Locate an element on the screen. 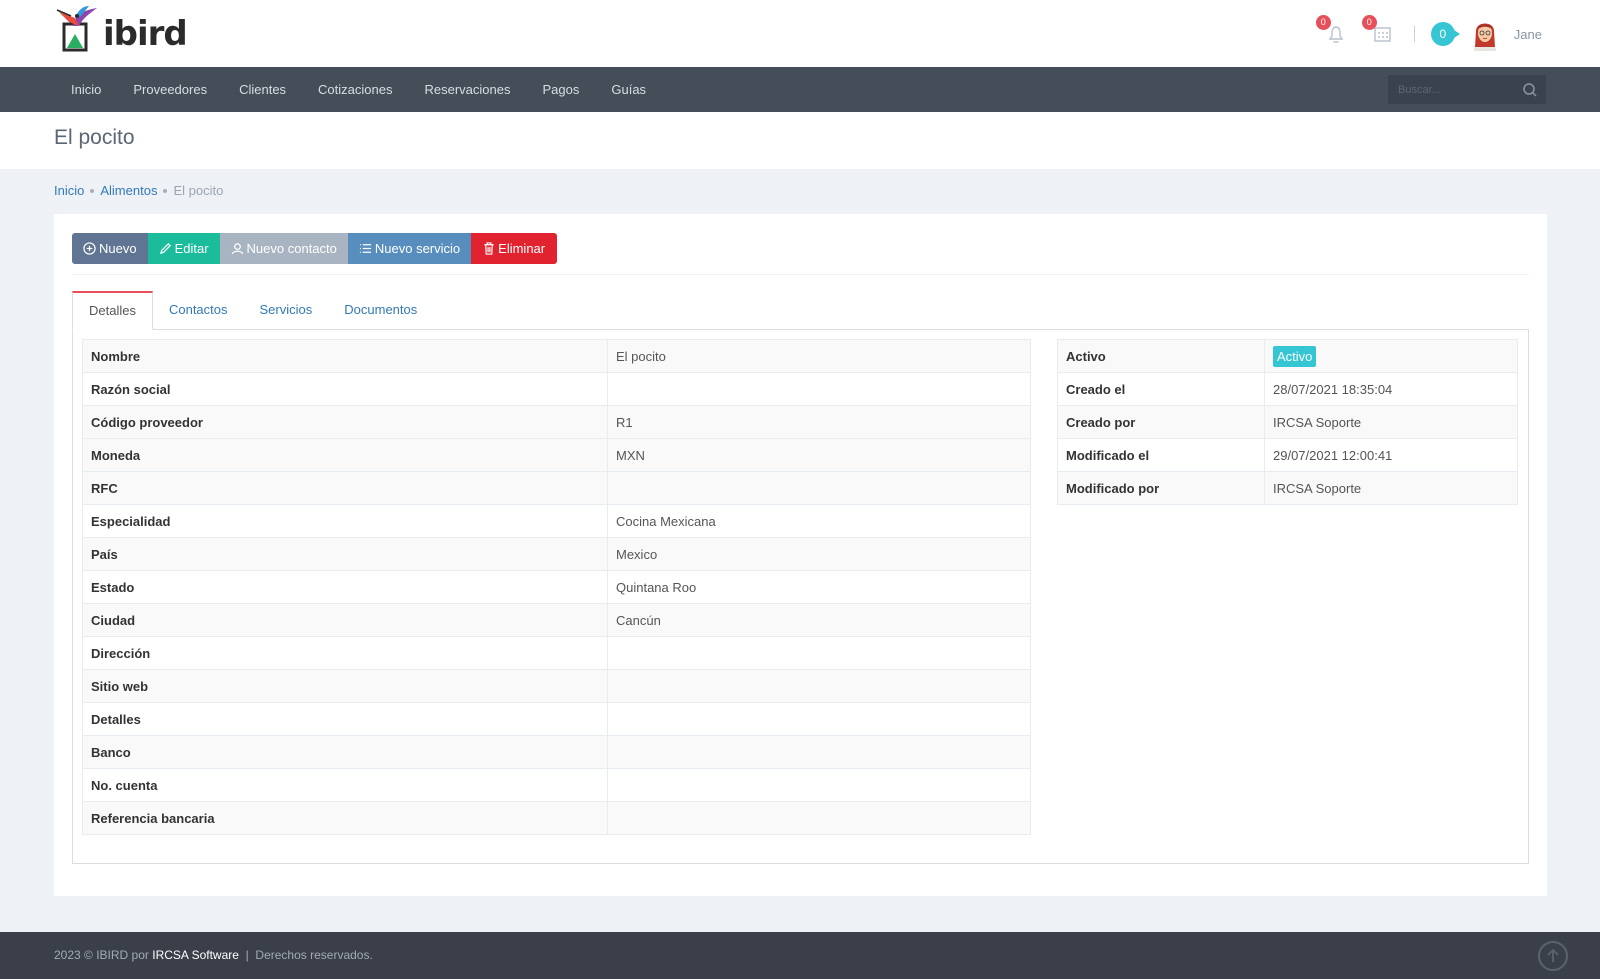  field-label: Razón social is located at coordinates (345, 389).